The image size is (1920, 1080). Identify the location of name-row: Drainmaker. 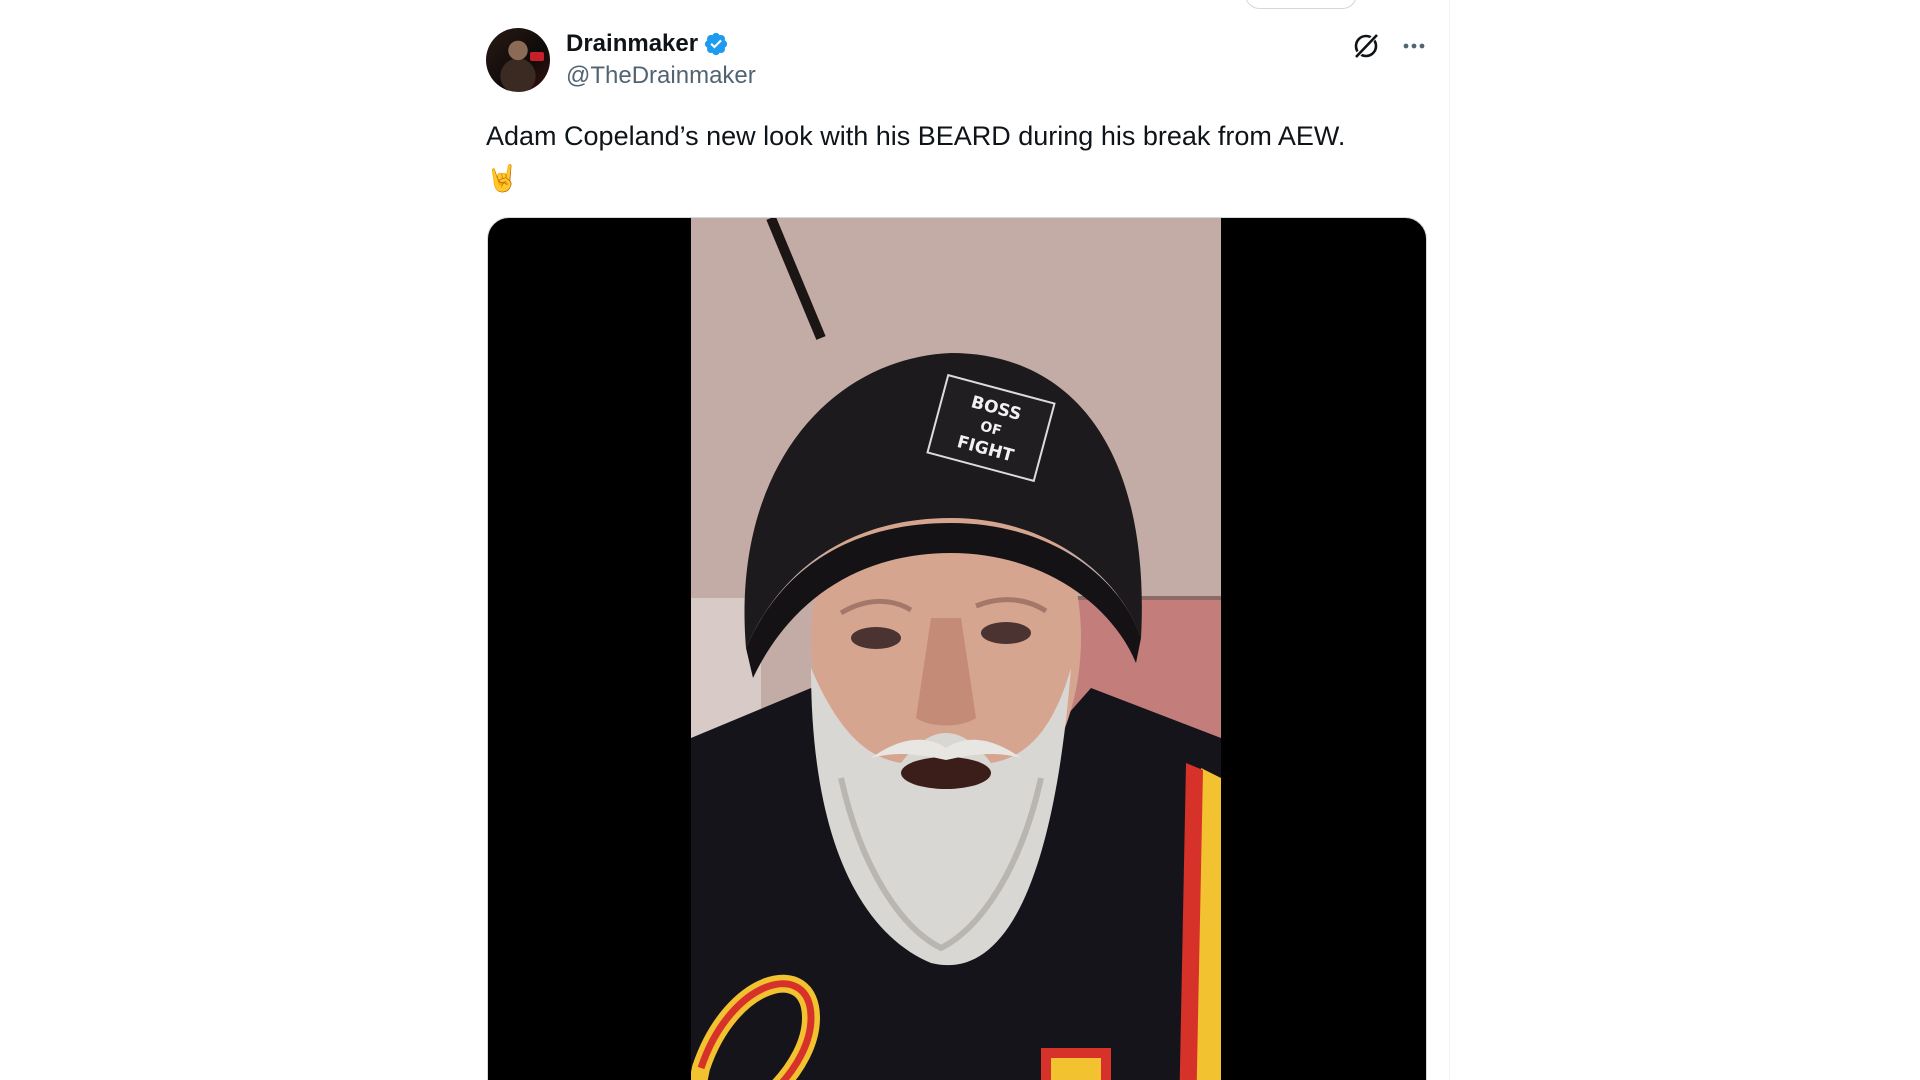
(647, 44).